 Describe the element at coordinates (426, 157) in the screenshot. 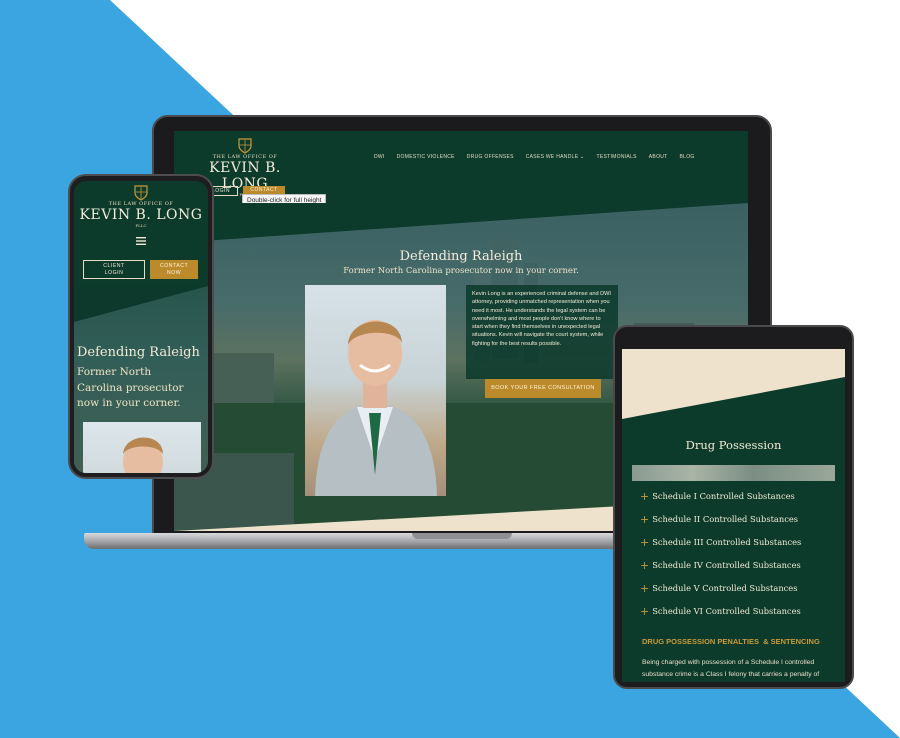

I see `nav-item-domestic-violence: DOMESTIC VIOLENCE` at that location.